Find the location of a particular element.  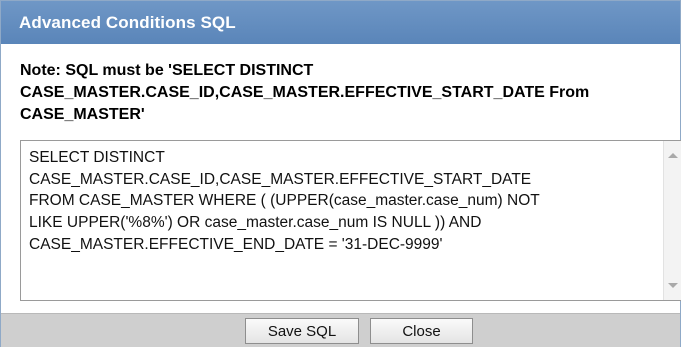

dialog-footer: Save SQL Close is located at coordinates (340, 330).